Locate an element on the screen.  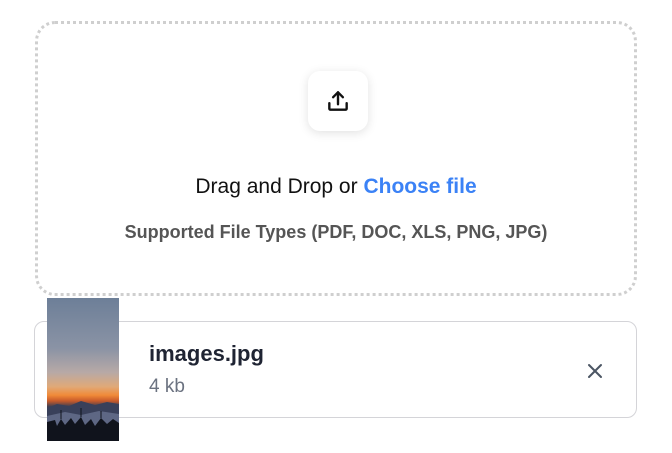
drop-instructions: Drag and Drop or Choose file is located at coordinates (336, 187).